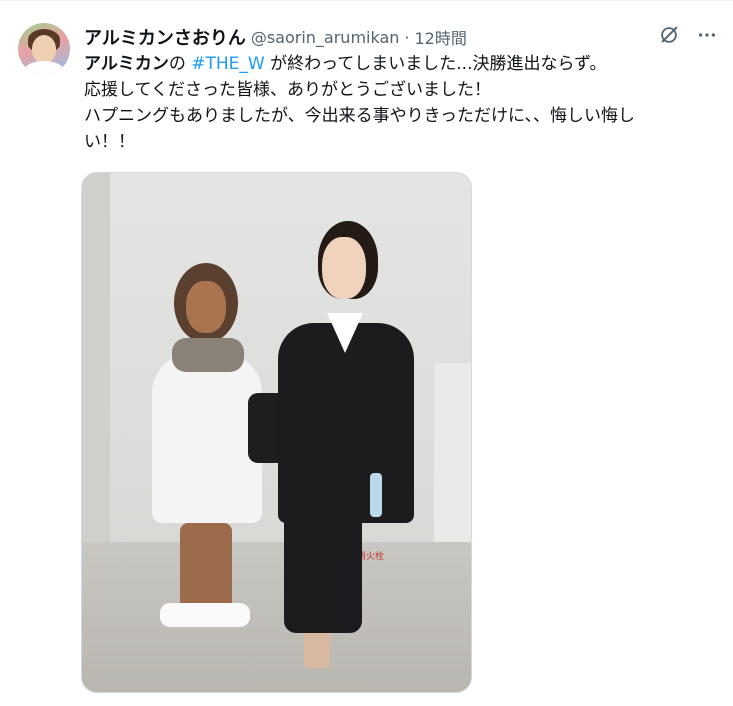 The height and width of the screenshot is (706, 733). What do you see at coordinates (317, 648) in the screenshot?
I see `person-right-leg` at bounding box center [317, 648].